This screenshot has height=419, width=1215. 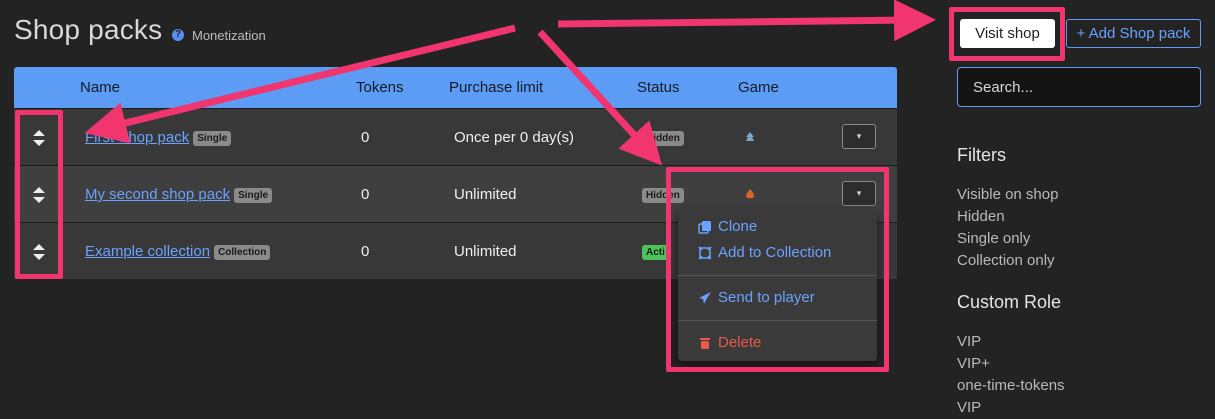 I want to click on add-shop-pack-button: + Add Shop pack, so click(x=1133, y=33).